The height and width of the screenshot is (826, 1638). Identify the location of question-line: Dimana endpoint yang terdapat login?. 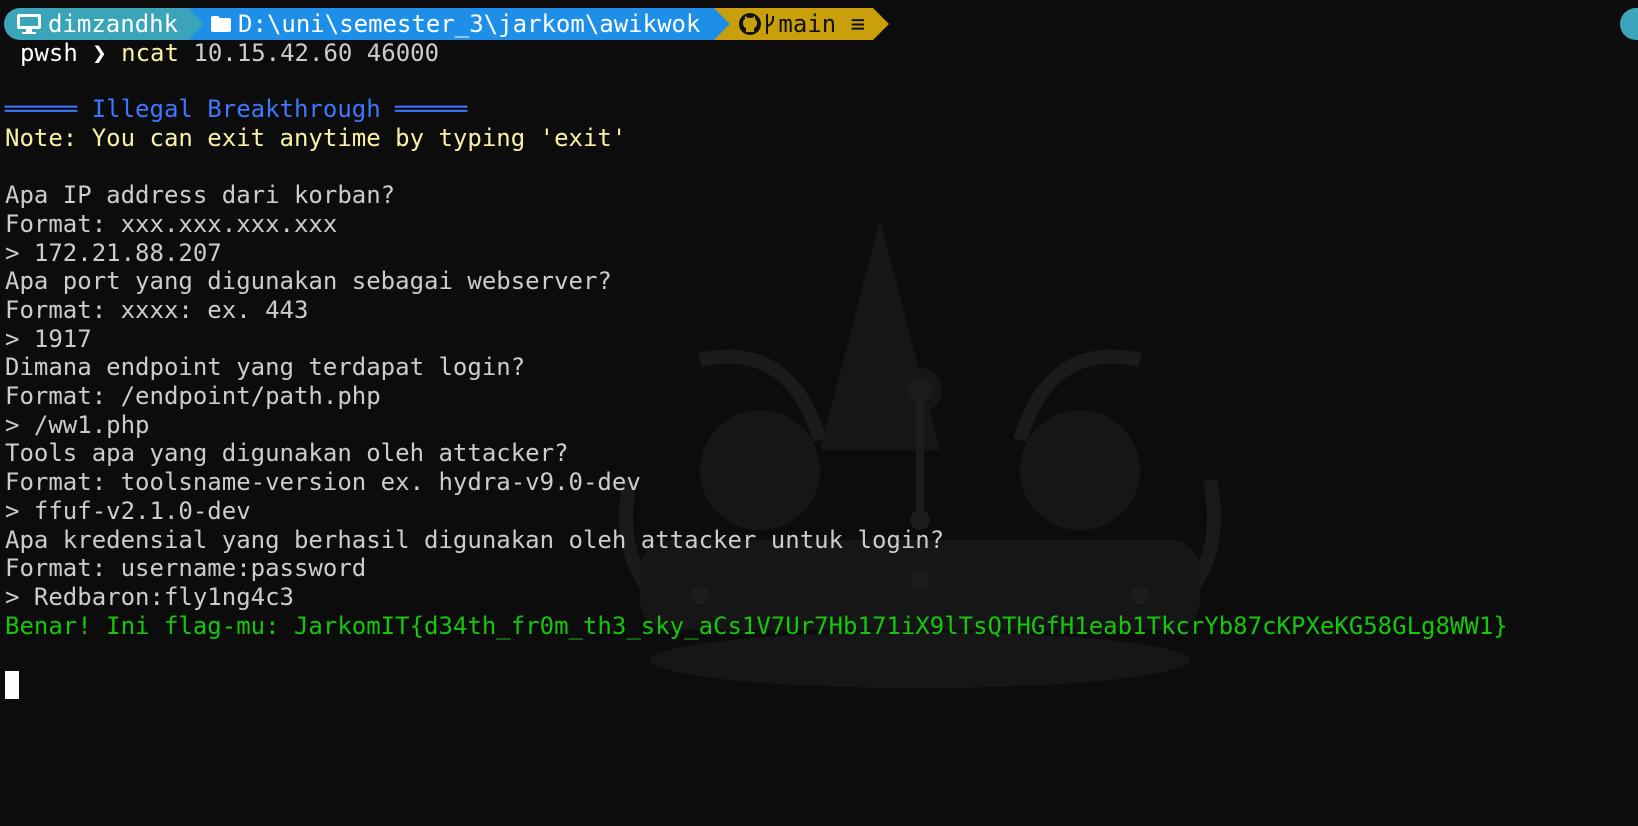
(265, 367).